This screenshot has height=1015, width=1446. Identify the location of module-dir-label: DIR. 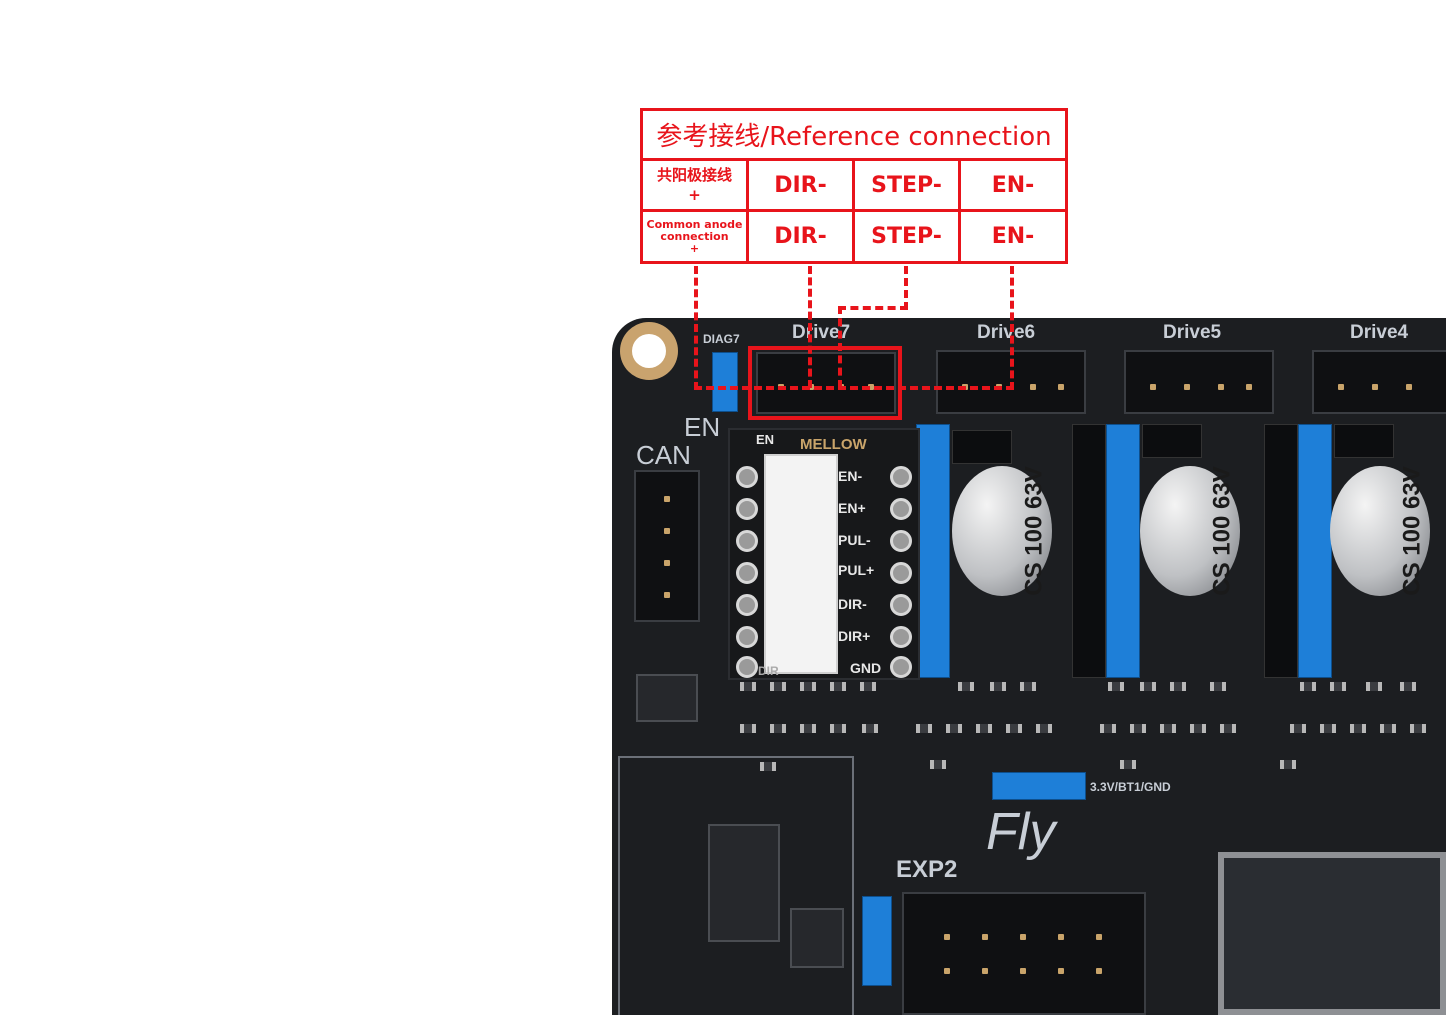
(768, 671).